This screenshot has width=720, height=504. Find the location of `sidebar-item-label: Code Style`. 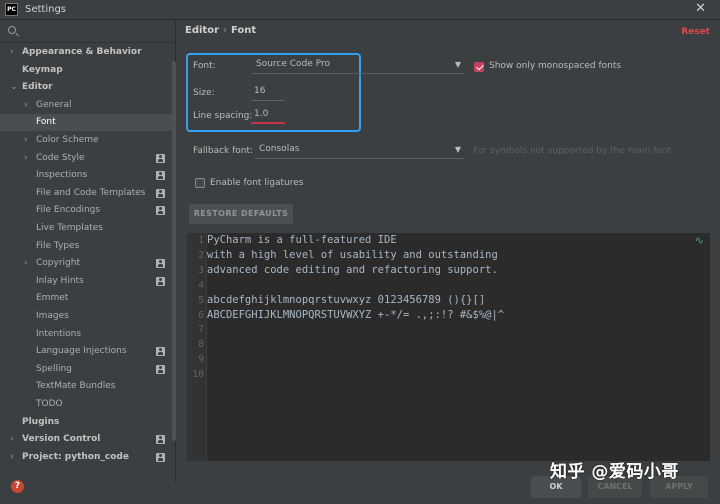

sidebar-item-label: Code Style is located at coordinates (60, 157).